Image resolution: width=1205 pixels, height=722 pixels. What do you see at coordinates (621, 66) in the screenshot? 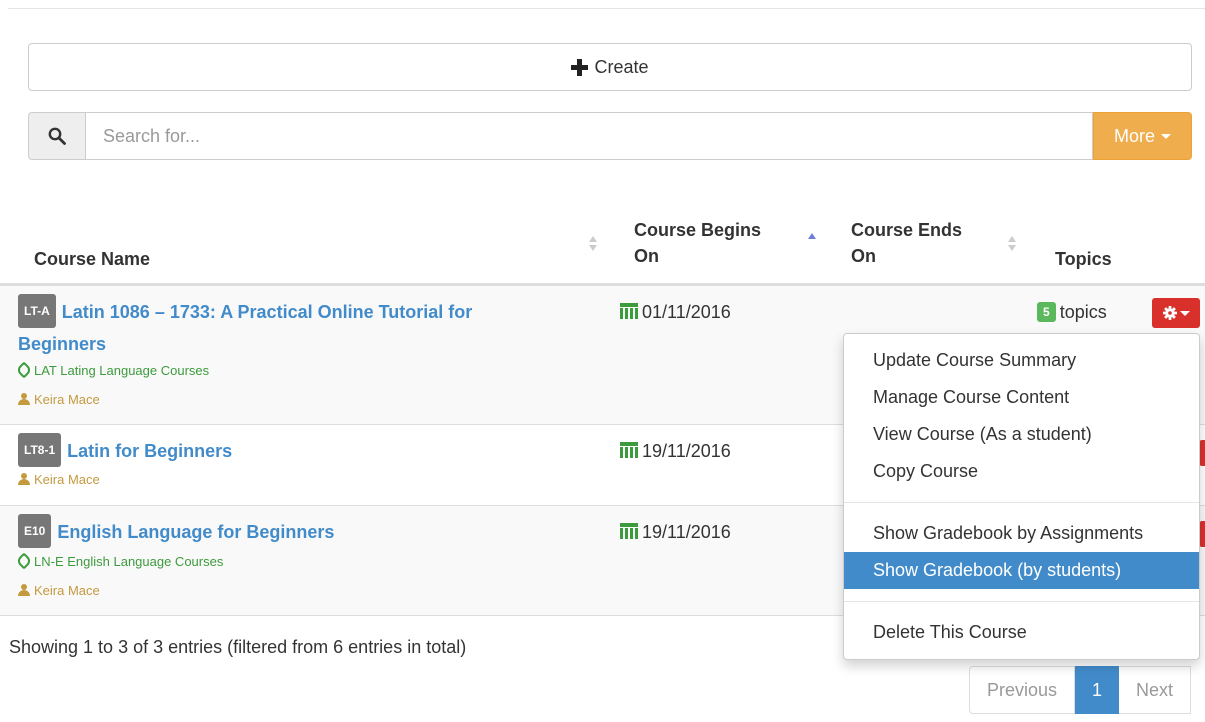
I see `create-button-label: Create` at bounding box center [621, 66].